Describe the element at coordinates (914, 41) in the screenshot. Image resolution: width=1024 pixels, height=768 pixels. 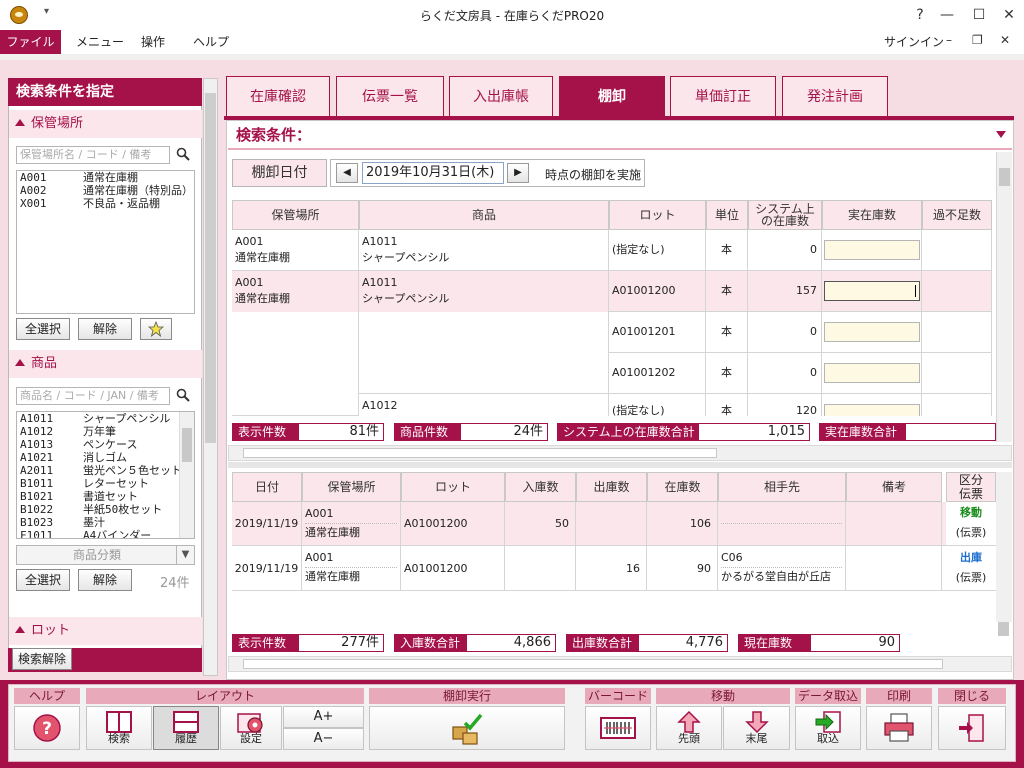
I see `signin-link: サインイン` at that location.